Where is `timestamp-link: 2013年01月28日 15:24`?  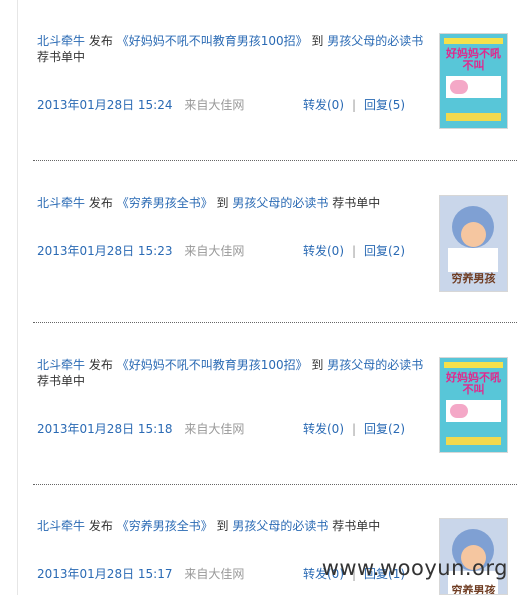
timestamp-link: 2013年01月28日 15:24 is located at coordinates (104, 105).